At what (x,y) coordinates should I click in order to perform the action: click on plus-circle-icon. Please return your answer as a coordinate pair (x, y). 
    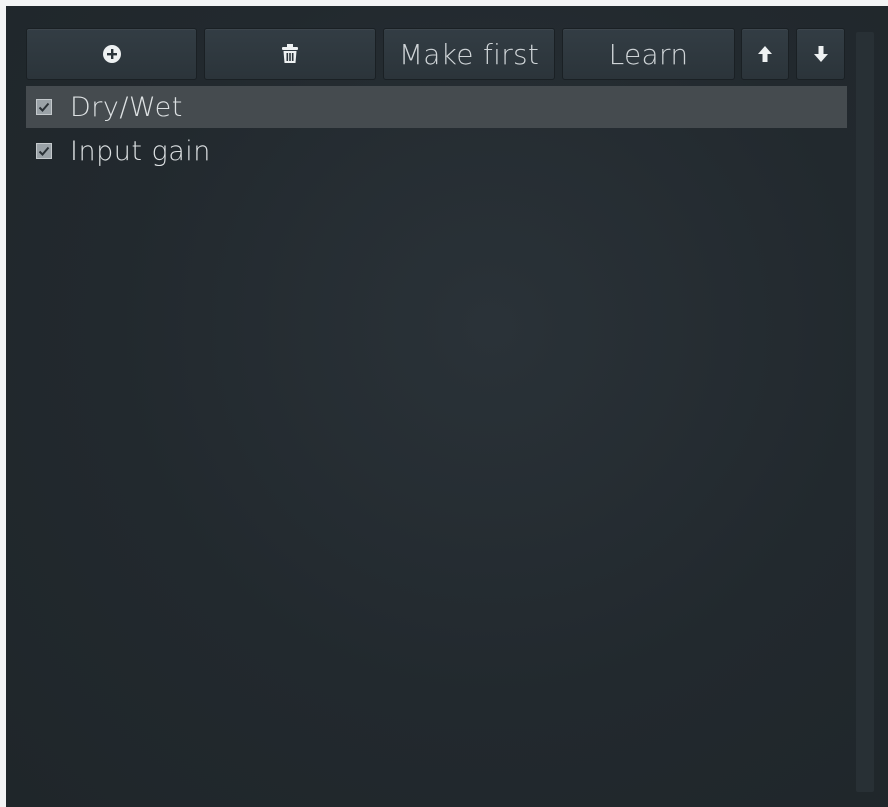
    Looking at the image, I should click on (112, 54).